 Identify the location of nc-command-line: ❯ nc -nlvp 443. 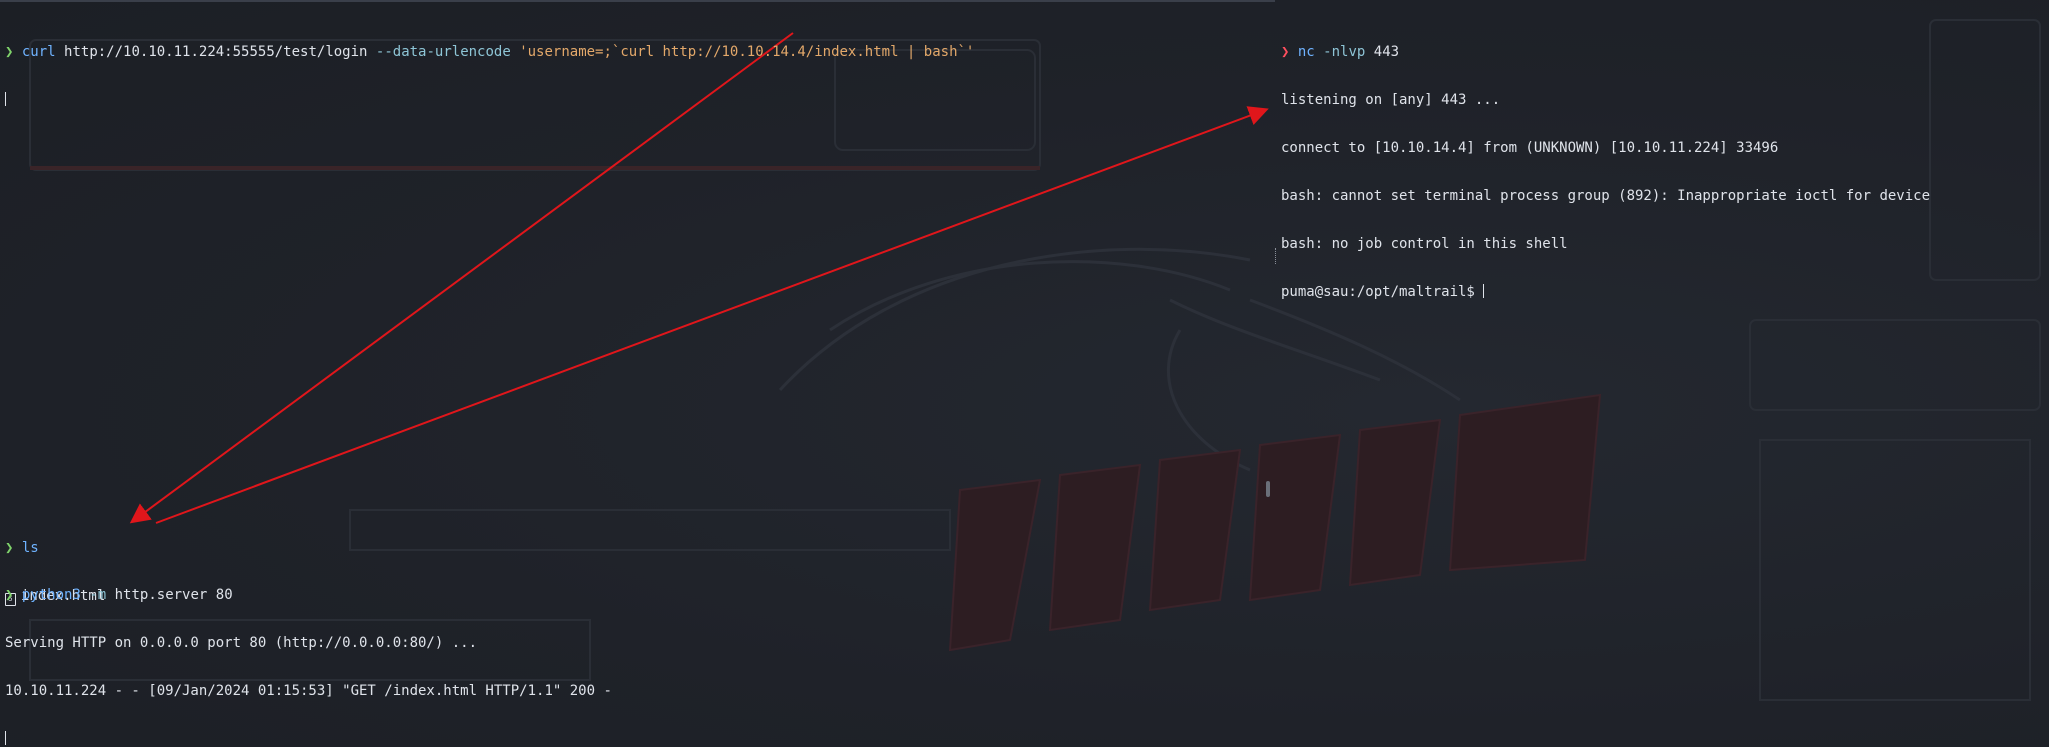
(1605, 52).